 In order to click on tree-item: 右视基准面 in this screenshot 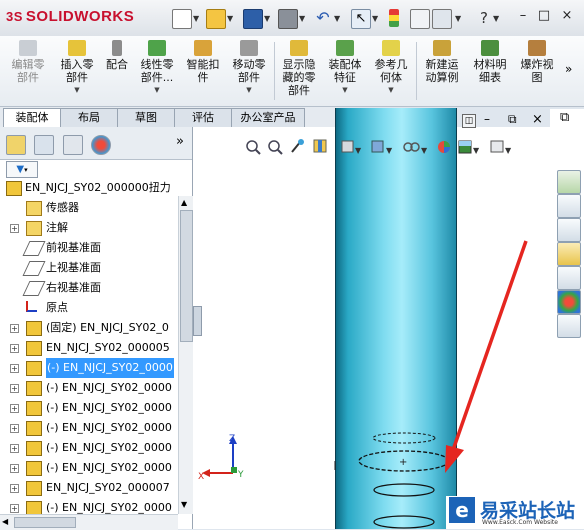, I will do `click(89, 288)`.